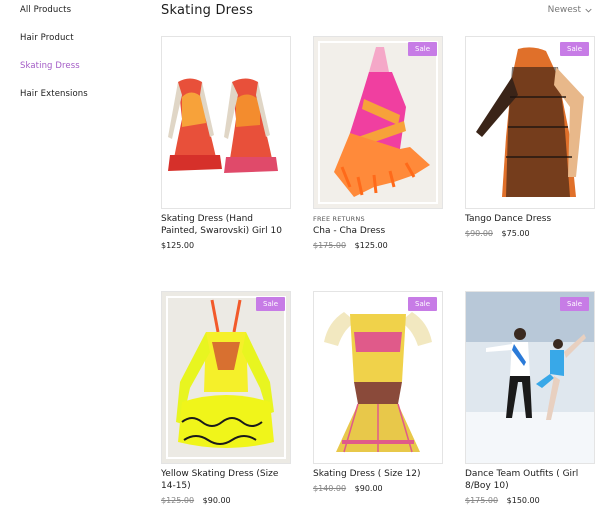  Describe the element at coordinates (80, 44) in the screenshot. I see `sidebar-item-hair-product: Hair Product` at that location.